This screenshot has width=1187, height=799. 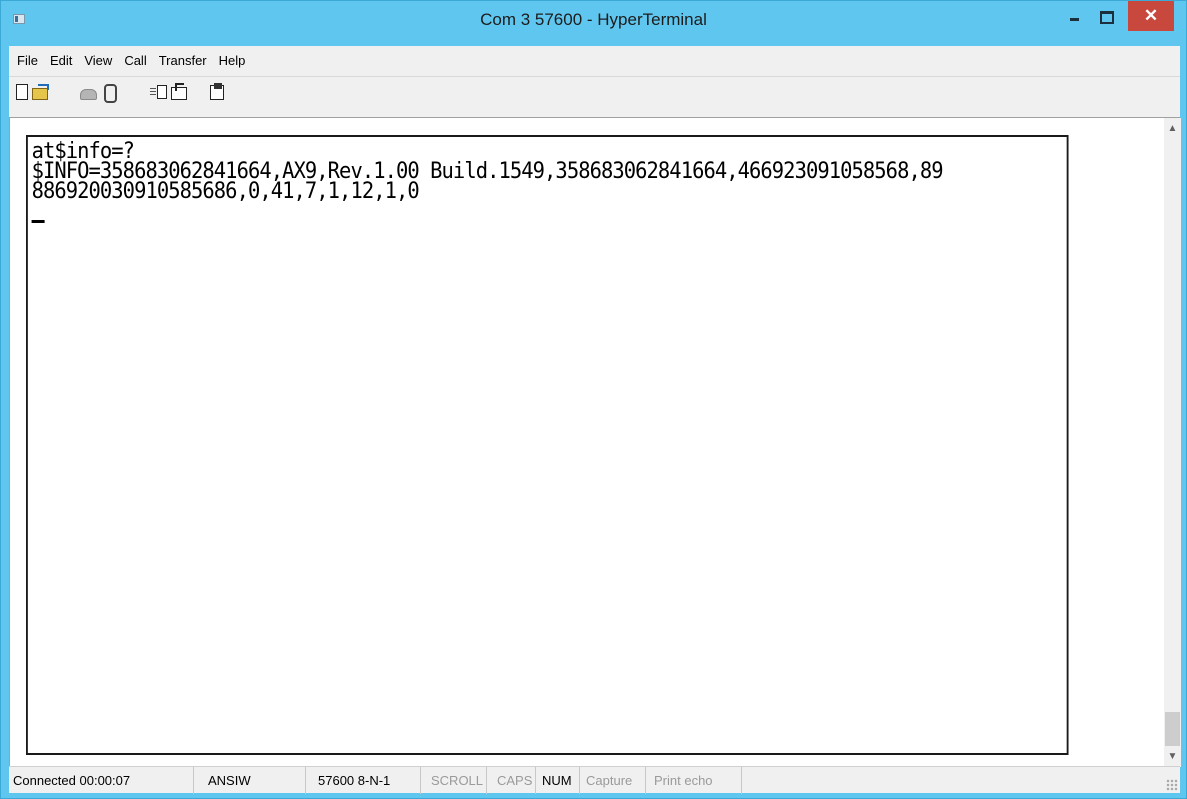 I want to click on menu-transfer: Transfer, so click(x=183, y=60).